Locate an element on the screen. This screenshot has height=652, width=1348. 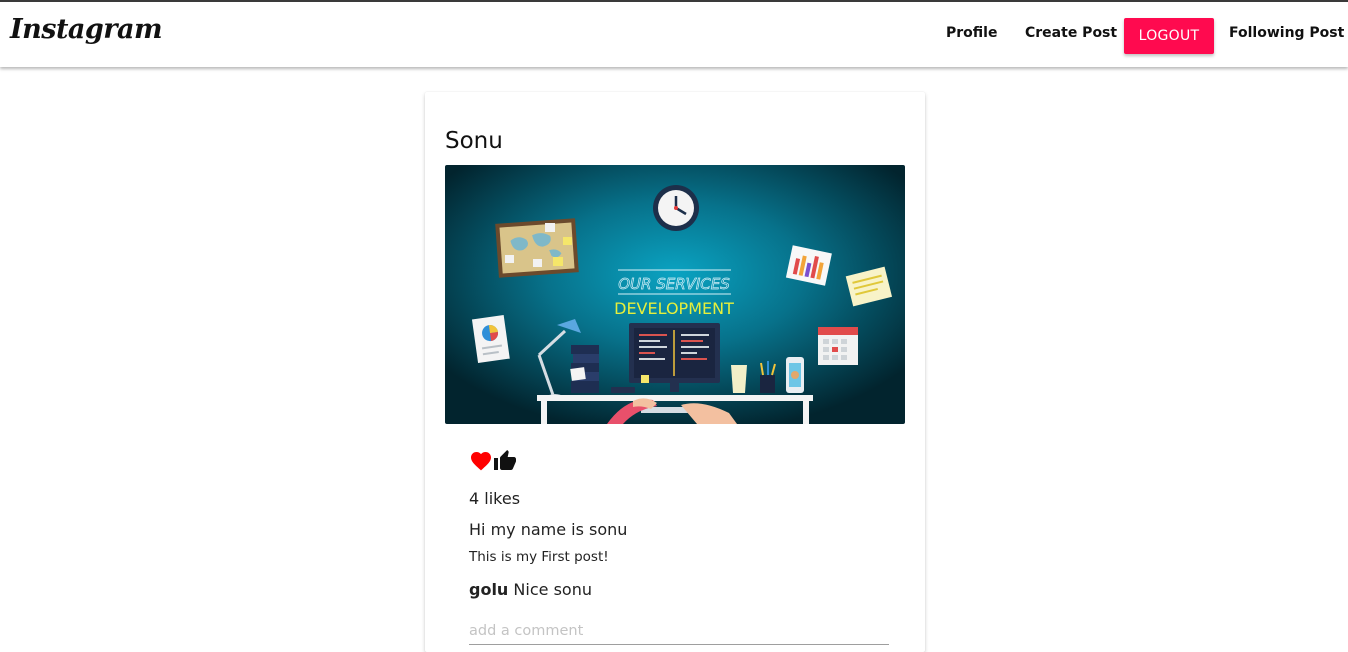
post-actions is located at coordinates (493, 461).